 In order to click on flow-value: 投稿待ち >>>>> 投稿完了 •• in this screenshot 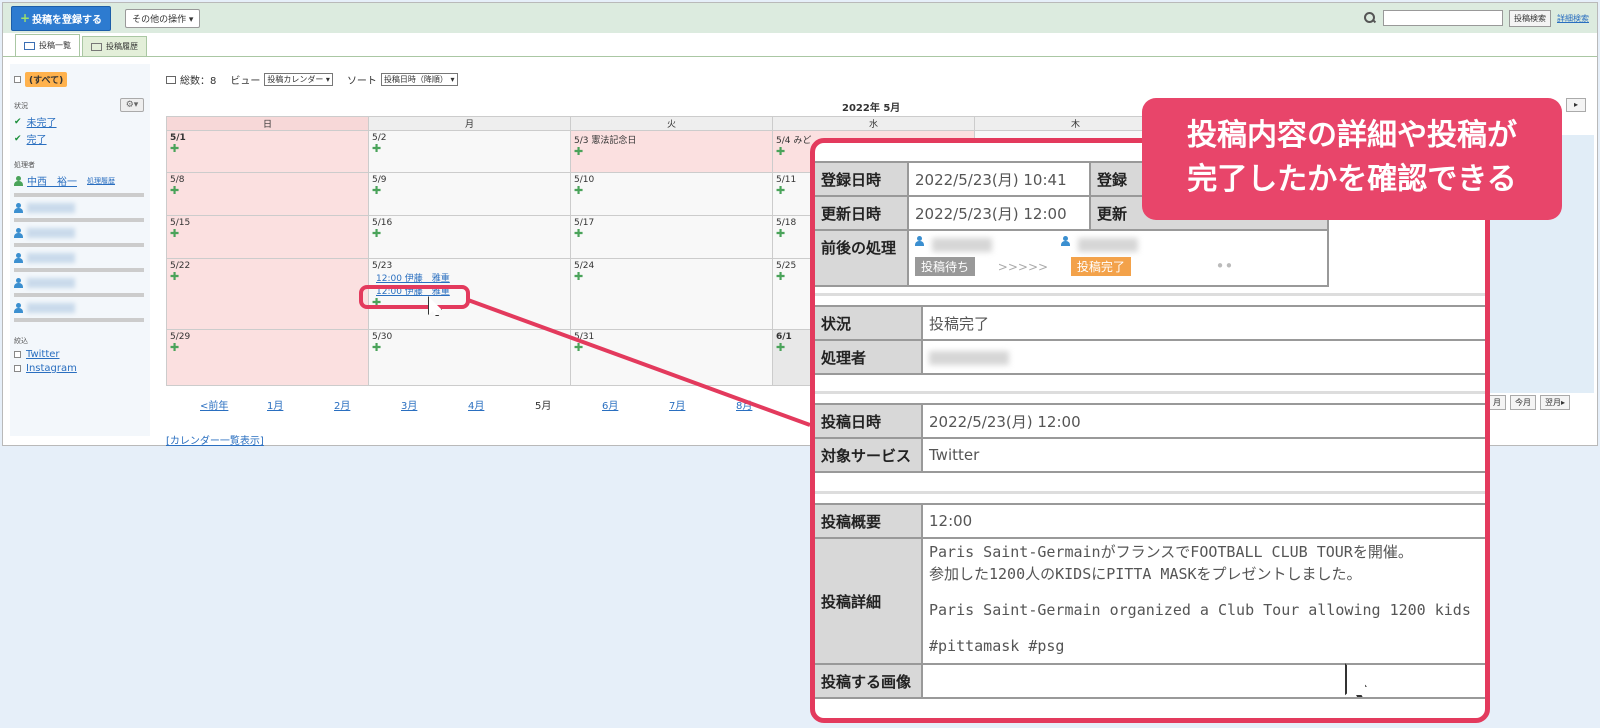, I will do `click(1118, 258)`.